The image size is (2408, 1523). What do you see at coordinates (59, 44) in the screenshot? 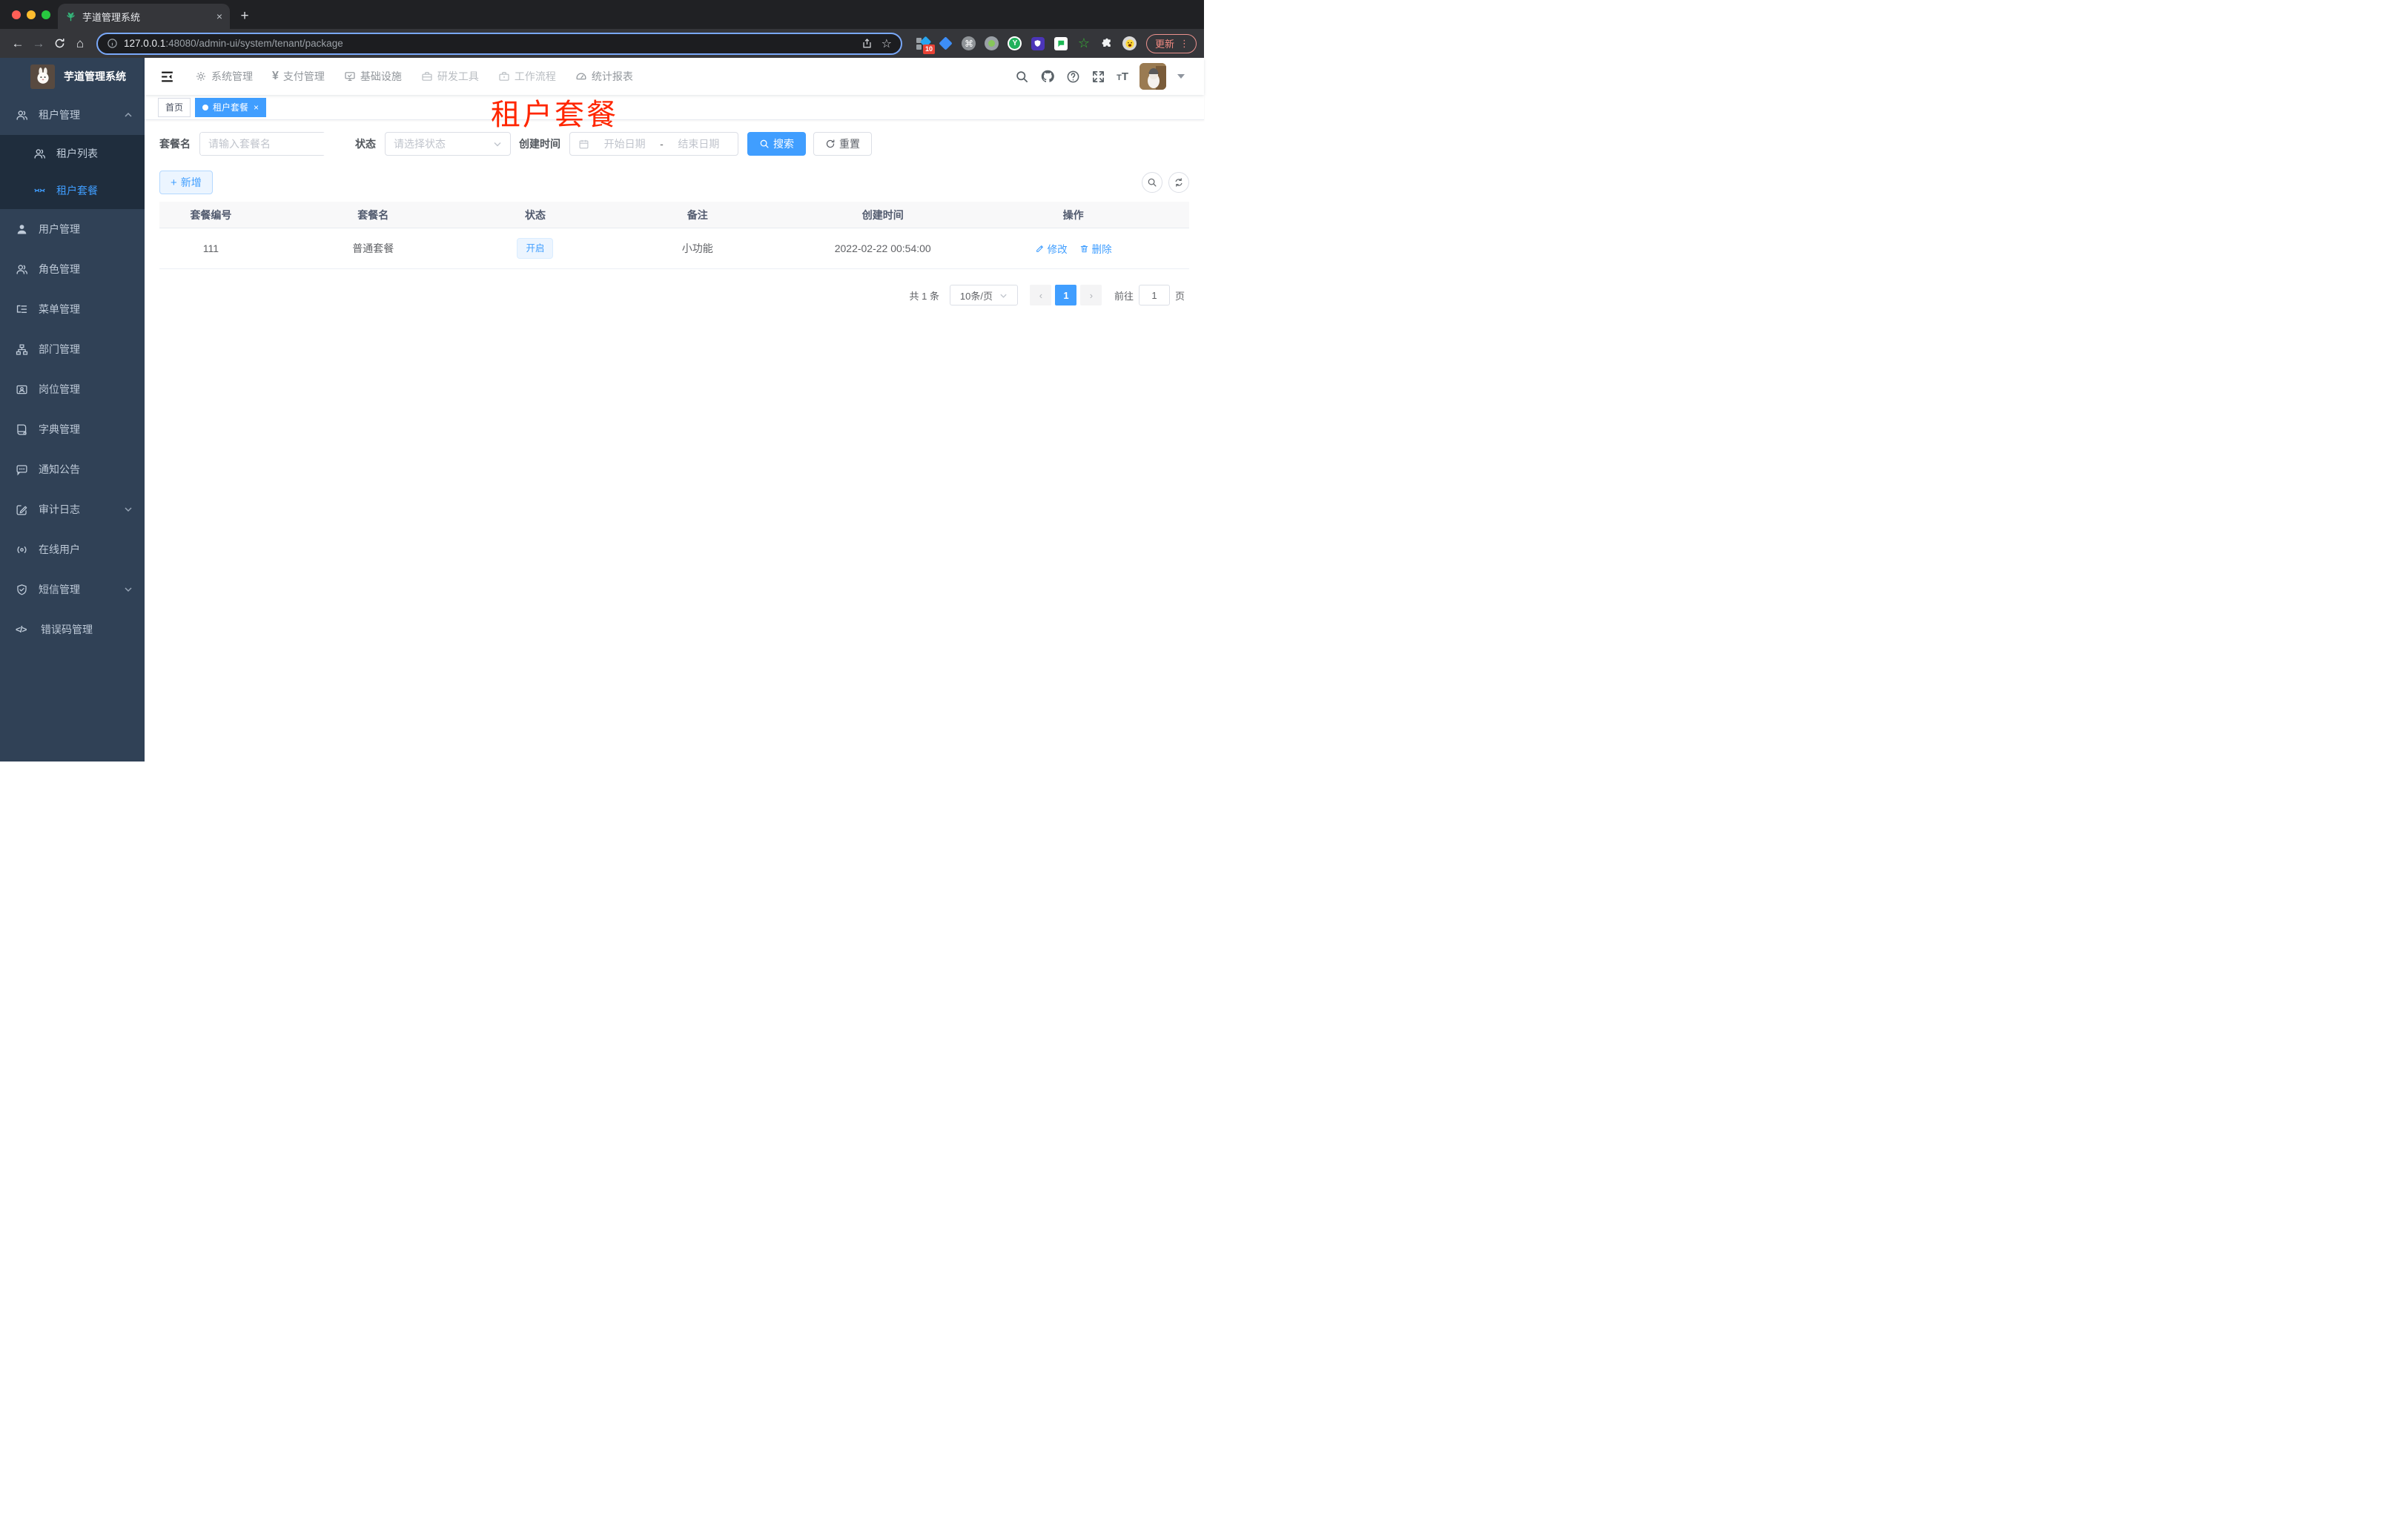
I see `reload-icon` at bounding box center [59, 44].